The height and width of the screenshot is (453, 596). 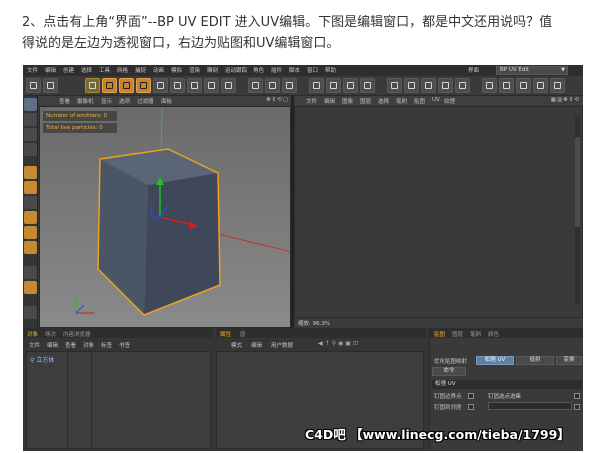 I want to click on vp-menu-panel: 面板, so click(x=166, y=101).